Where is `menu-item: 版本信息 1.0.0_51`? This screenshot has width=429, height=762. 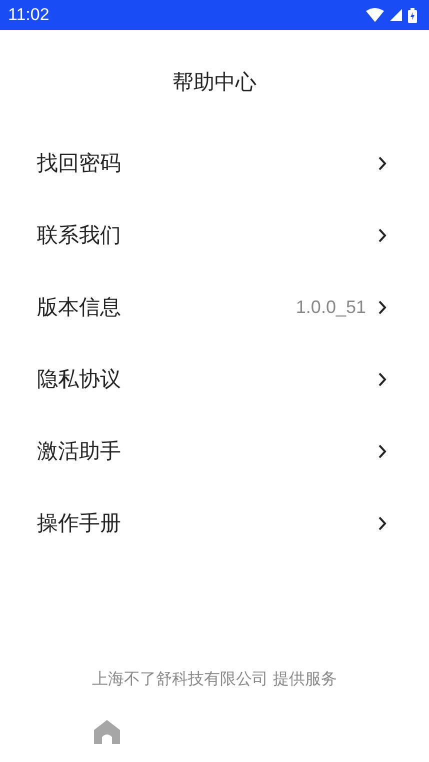
menu-item: 版本信息 1.0.0_51 is located at coordinates (214, 307).